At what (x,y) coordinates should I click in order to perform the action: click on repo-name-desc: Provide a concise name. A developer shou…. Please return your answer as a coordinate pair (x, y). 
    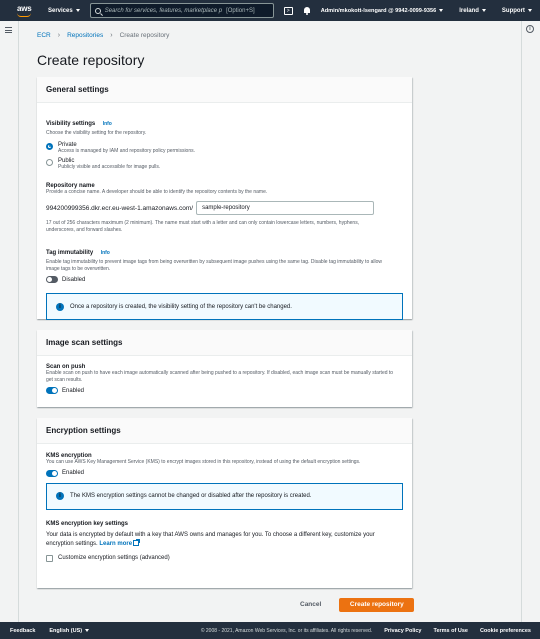
    Looking at the image, I should click on (157, 191).